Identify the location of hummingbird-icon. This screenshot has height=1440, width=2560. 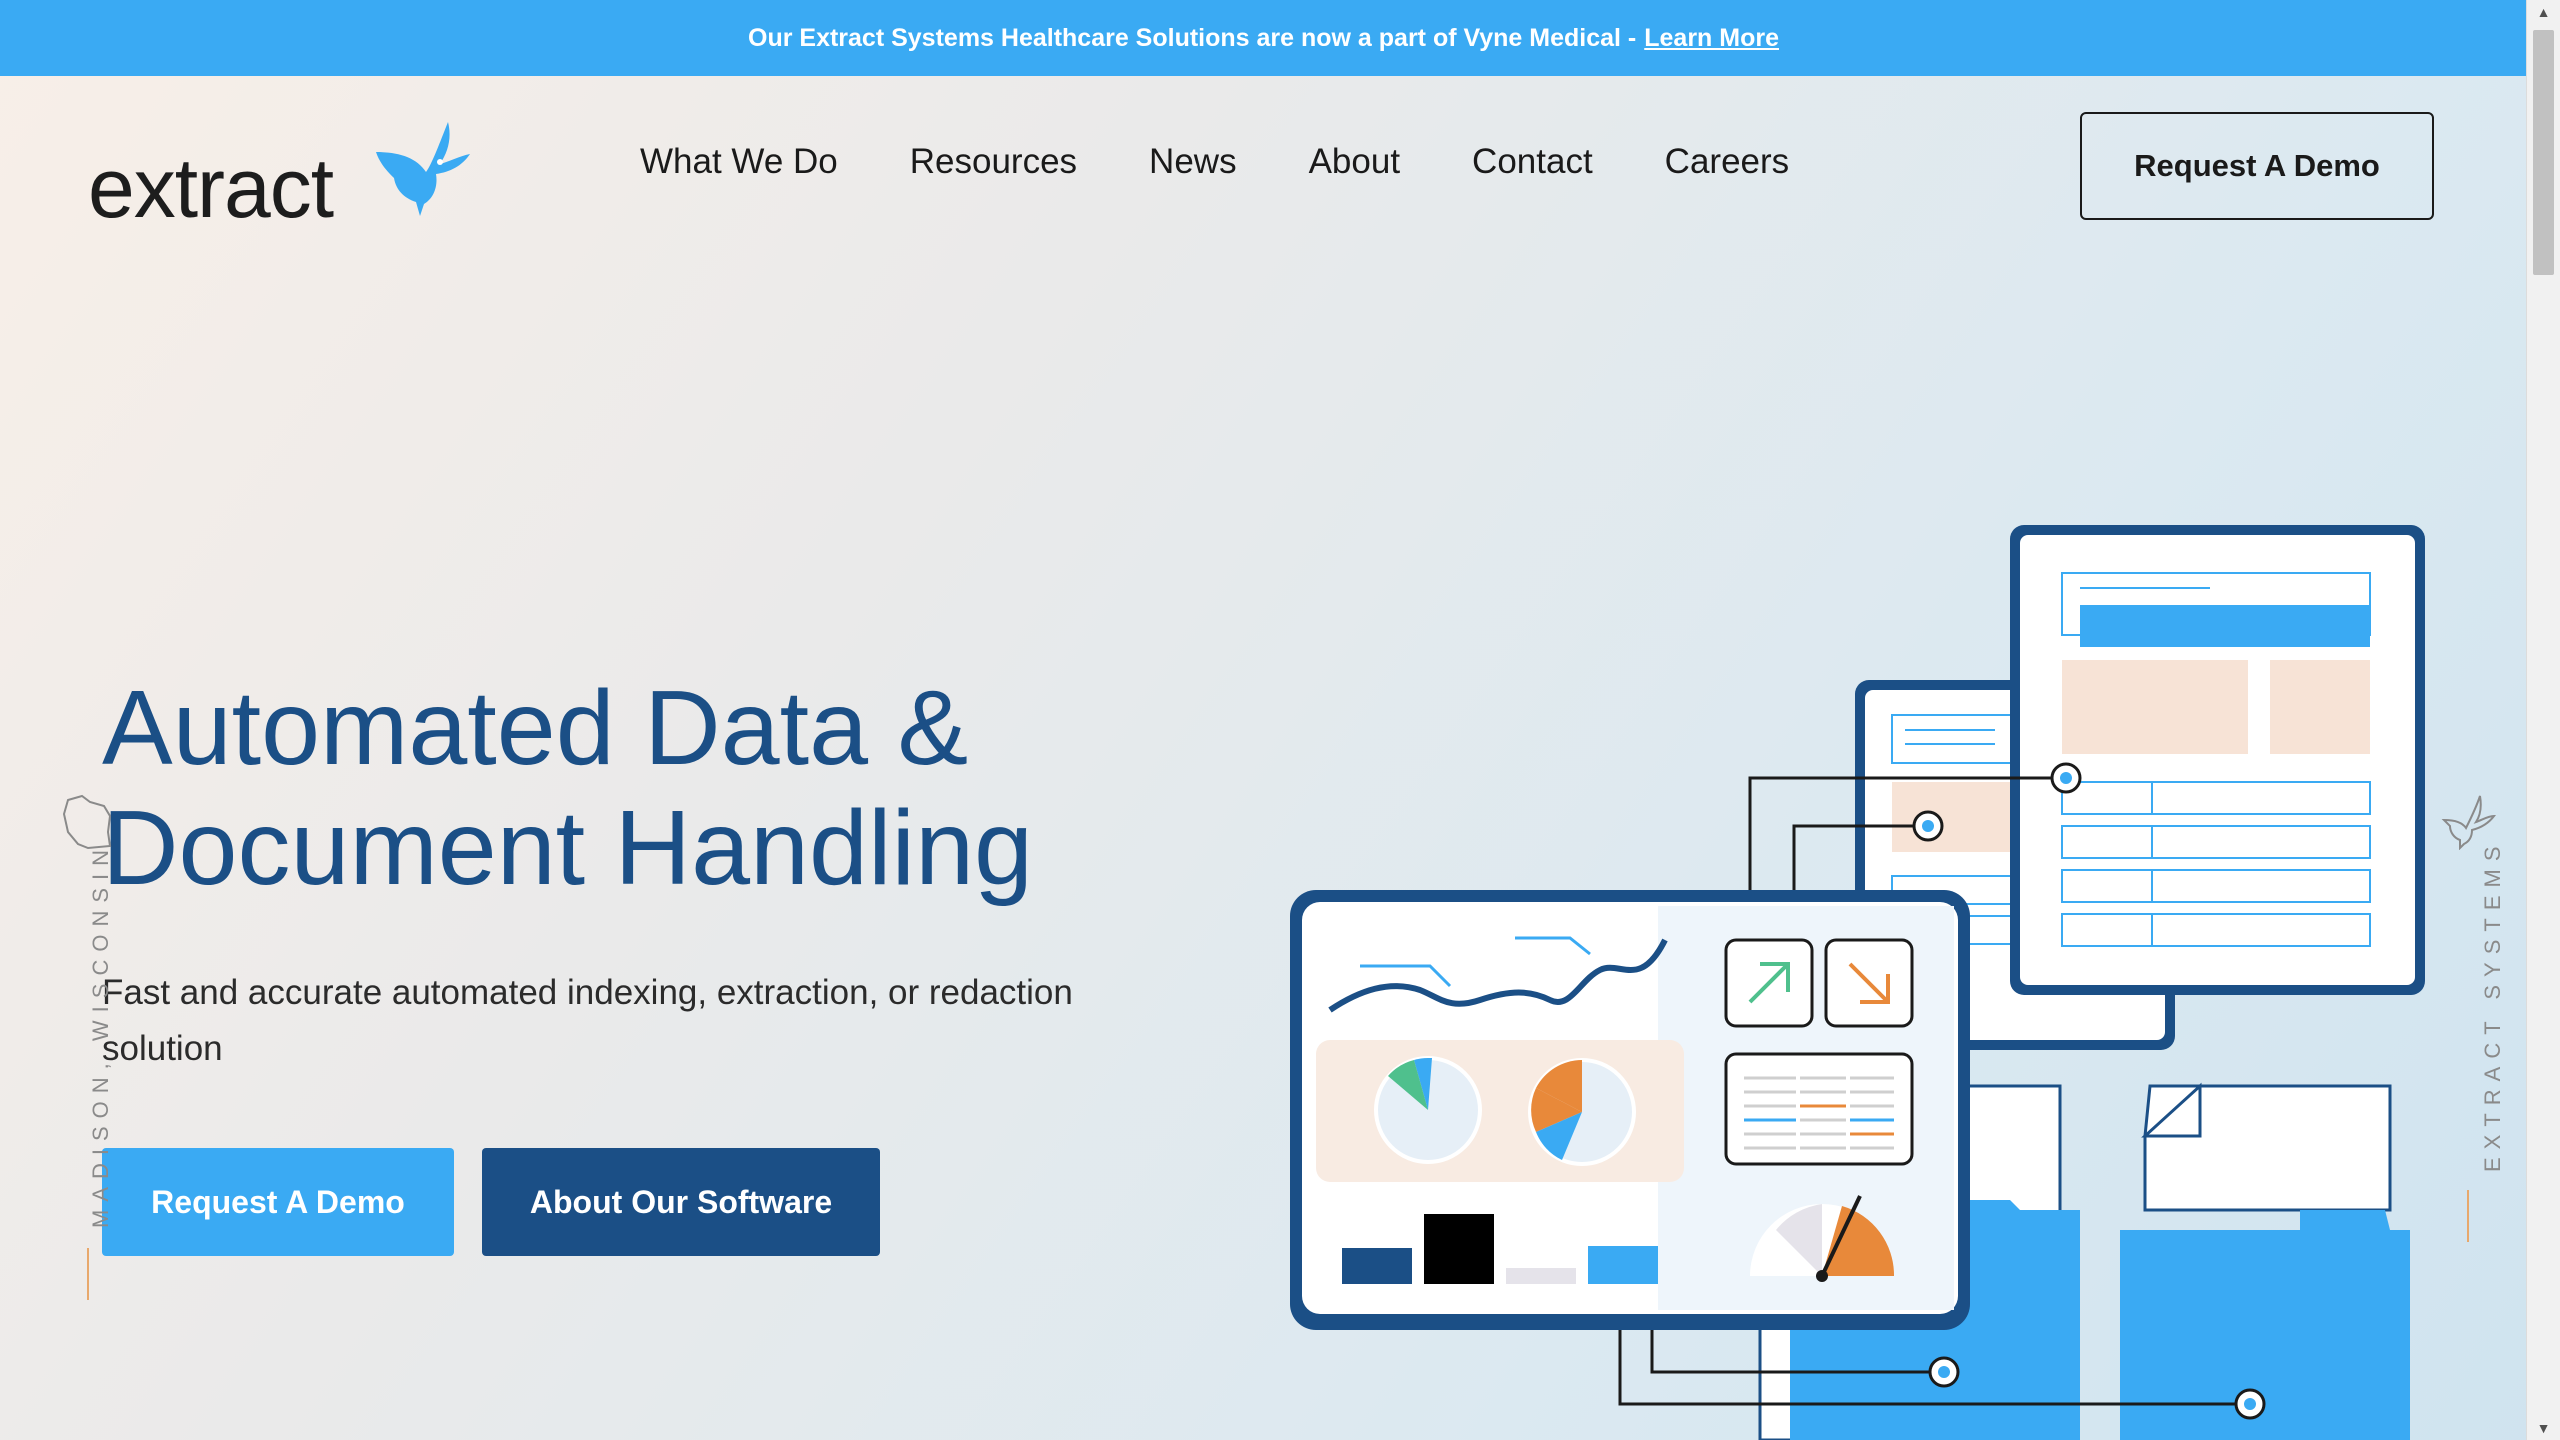
(423, 169).